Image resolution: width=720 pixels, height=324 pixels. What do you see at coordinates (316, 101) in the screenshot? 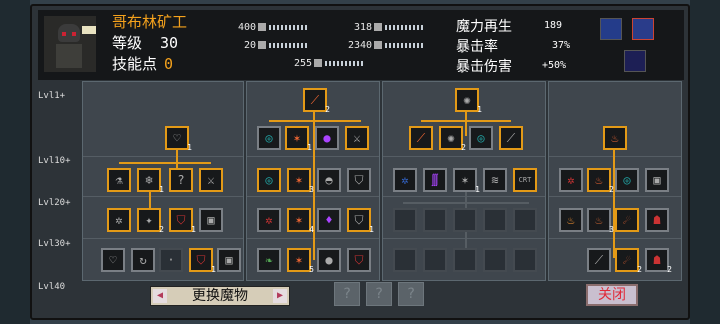
I see `skill-node-fire-slash: ⟋ 2` at bounding box center [316, 101].